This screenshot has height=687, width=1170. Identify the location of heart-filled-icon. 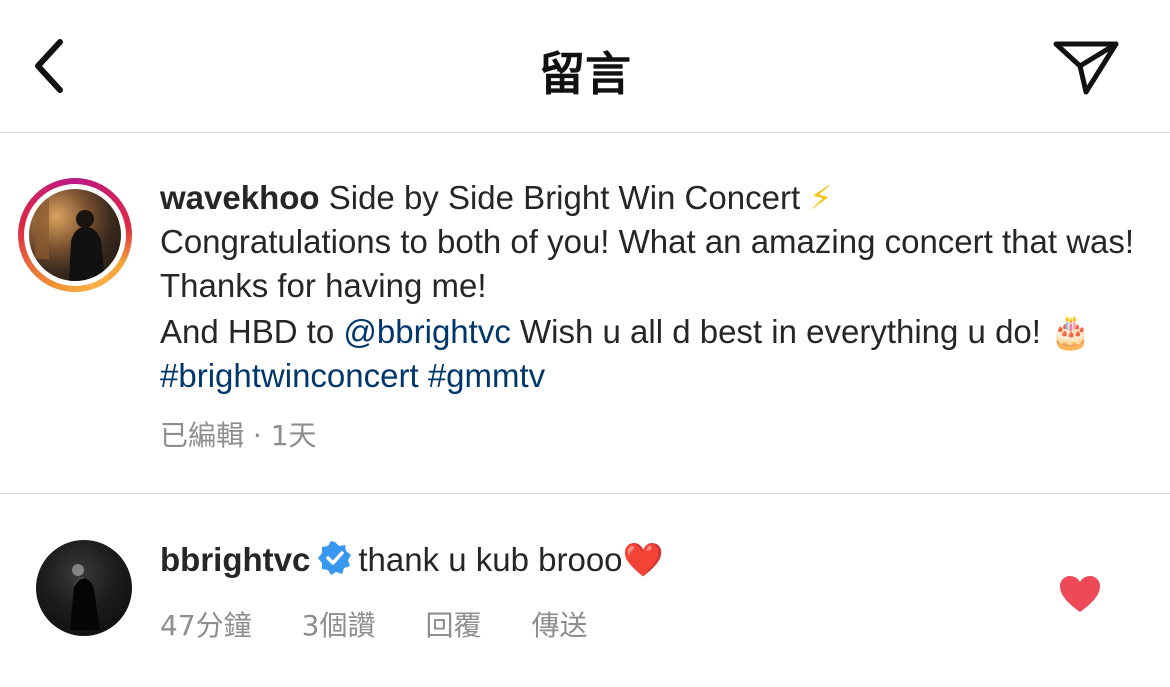
(1080, 594).